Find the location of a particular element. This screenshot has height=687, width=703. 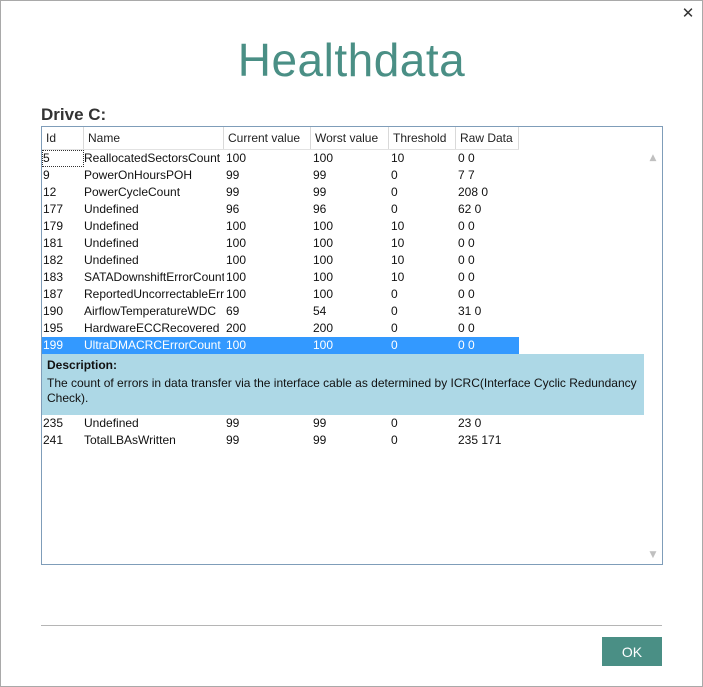

table-row: 177 Undefined 96 96 0 62 0 is located at coordinates (342, 209).